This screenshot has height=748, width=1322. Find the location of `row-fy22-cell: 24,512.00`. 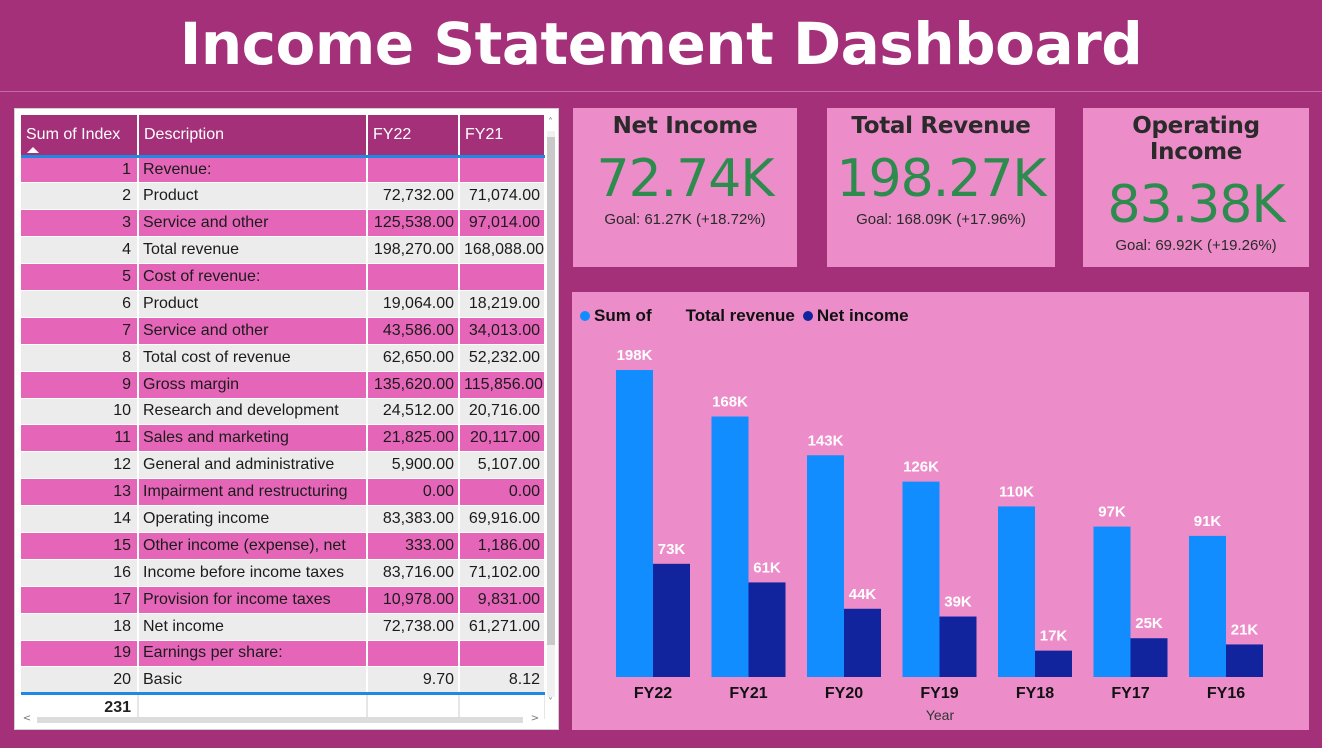

row-fy22-cell: 24,512.00 is located at coordinates (413, 412).